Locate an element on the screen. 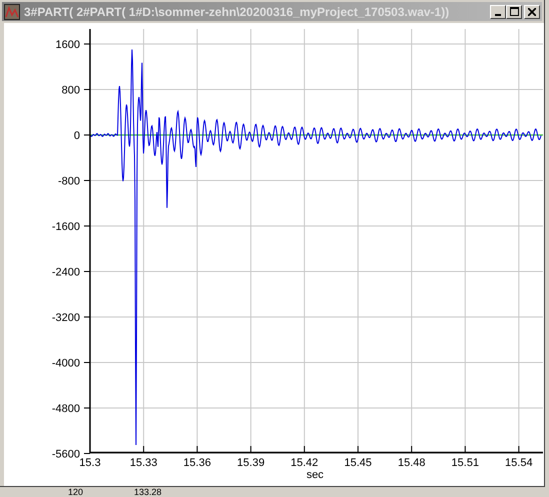 The image size is (549, 497). y-tick-label: 1600 is located at coordinates (68, 45).